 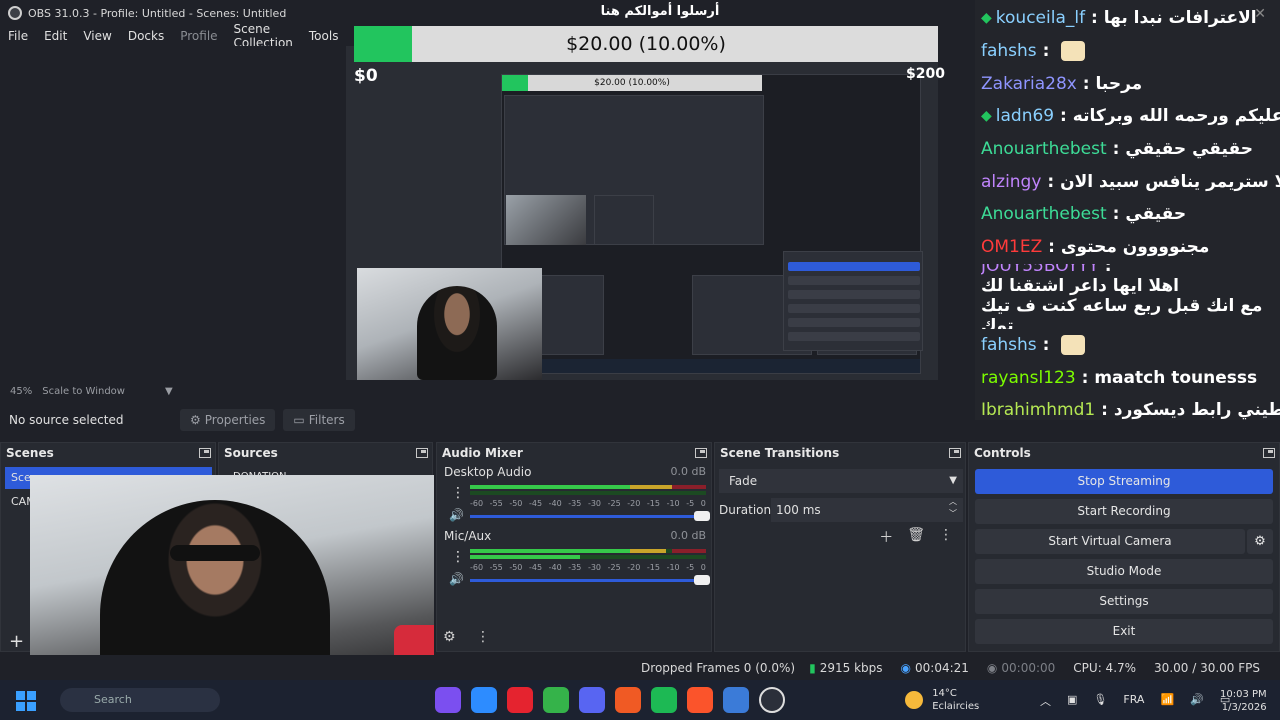 What do you see at coordinates (632, 83) in the screenshot?
I see `nested-donation-text: $20.00 (10.00%)` at bounding box center [632, 83].